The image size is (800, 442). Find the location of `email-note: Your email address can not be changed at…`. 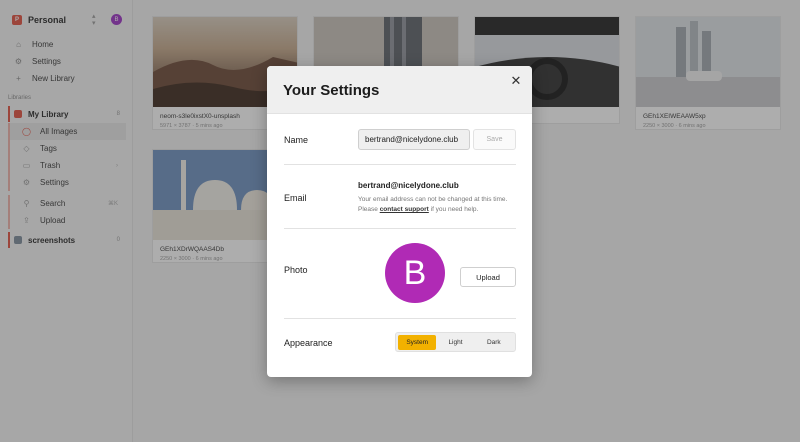

email-note: Your email address can not be changed at… is located at coordinates (435, 205).